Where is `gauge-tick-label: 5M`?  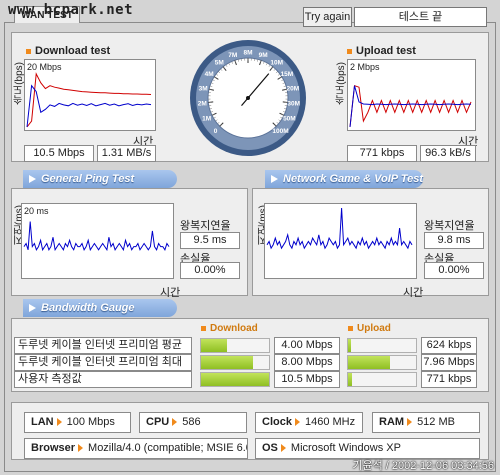 gauge-tick-label: 5M is located at coordinates (219, 63).